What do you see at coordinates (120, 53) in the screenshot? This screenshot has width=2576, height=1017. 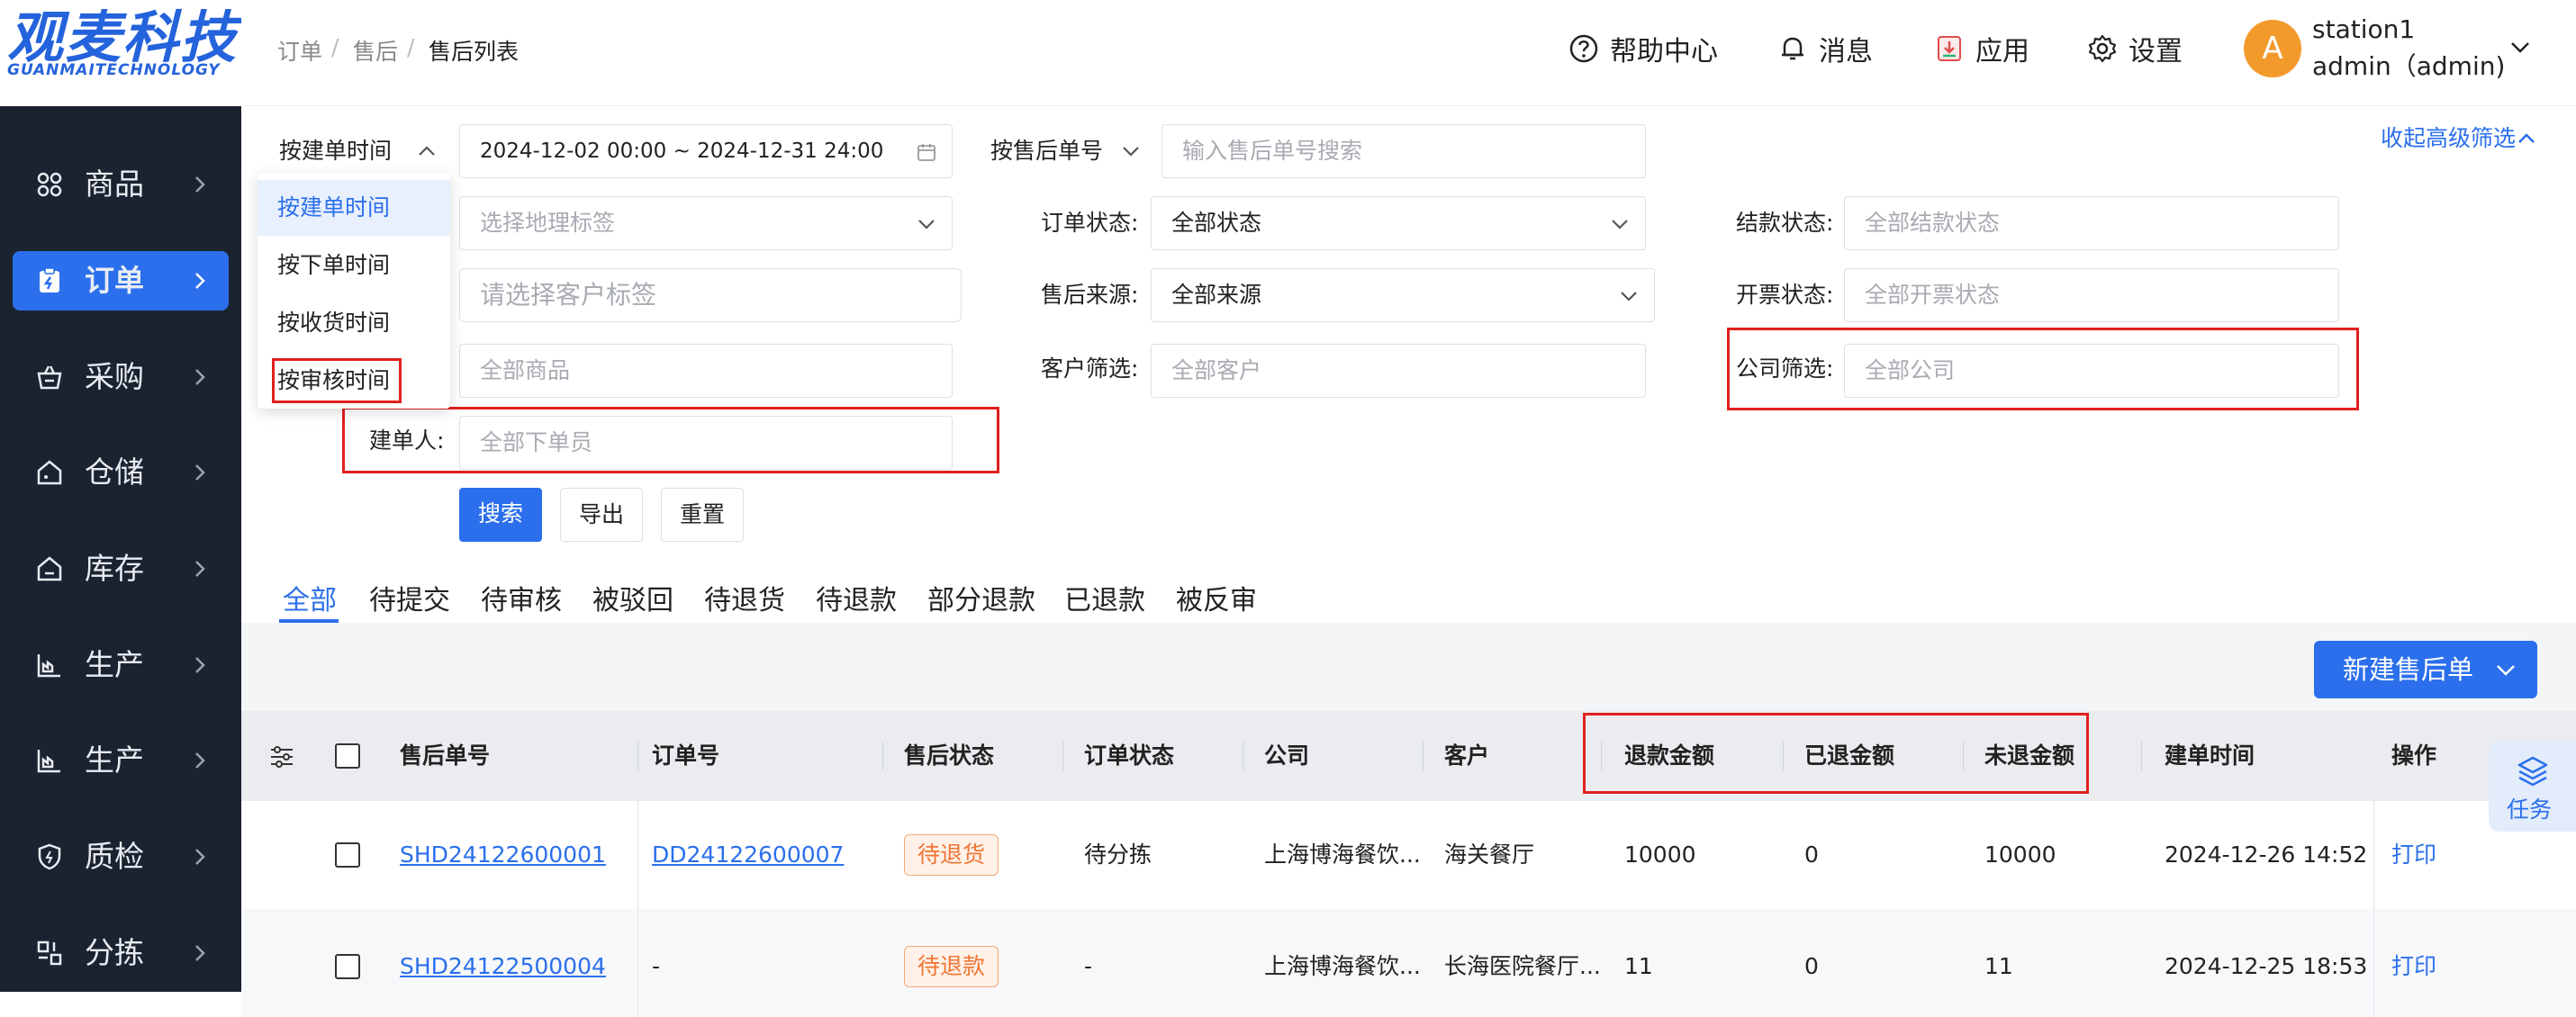 I see `logo: 观麦科技 GUANMAITECHNOLOGY` at bounding box center [120, 53].